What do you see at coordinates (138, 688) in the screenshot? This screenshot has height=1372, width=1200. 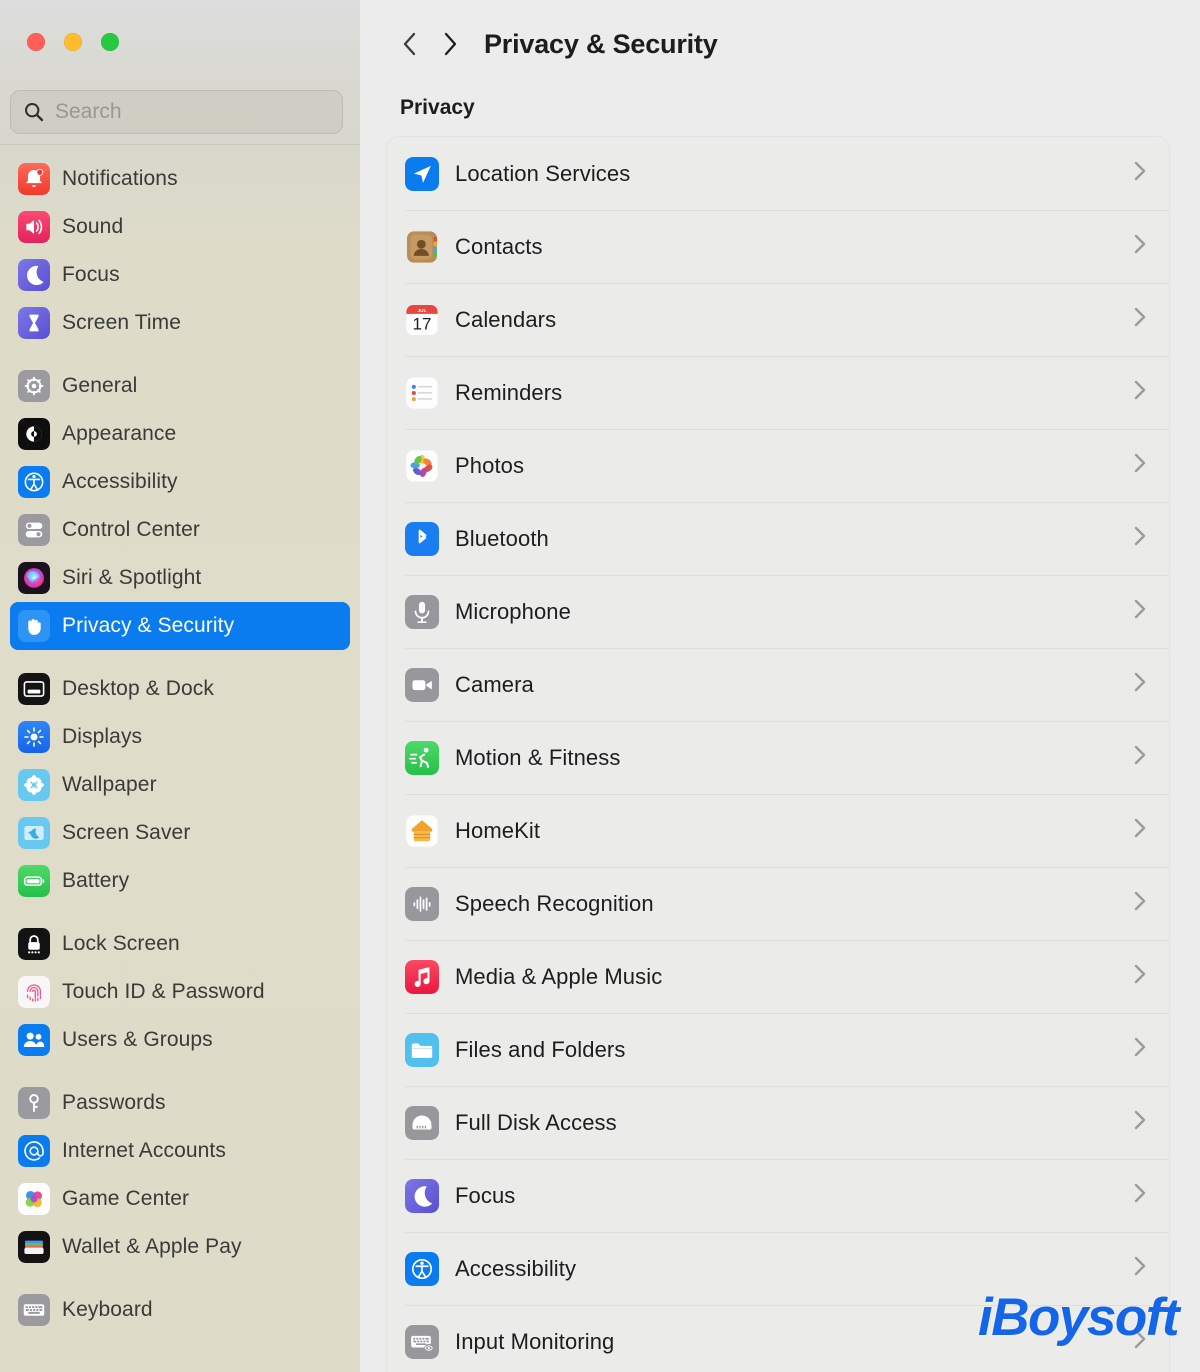 I see `sidebar-item-label: Desktop & Dock` at bounding box center [138, 688].